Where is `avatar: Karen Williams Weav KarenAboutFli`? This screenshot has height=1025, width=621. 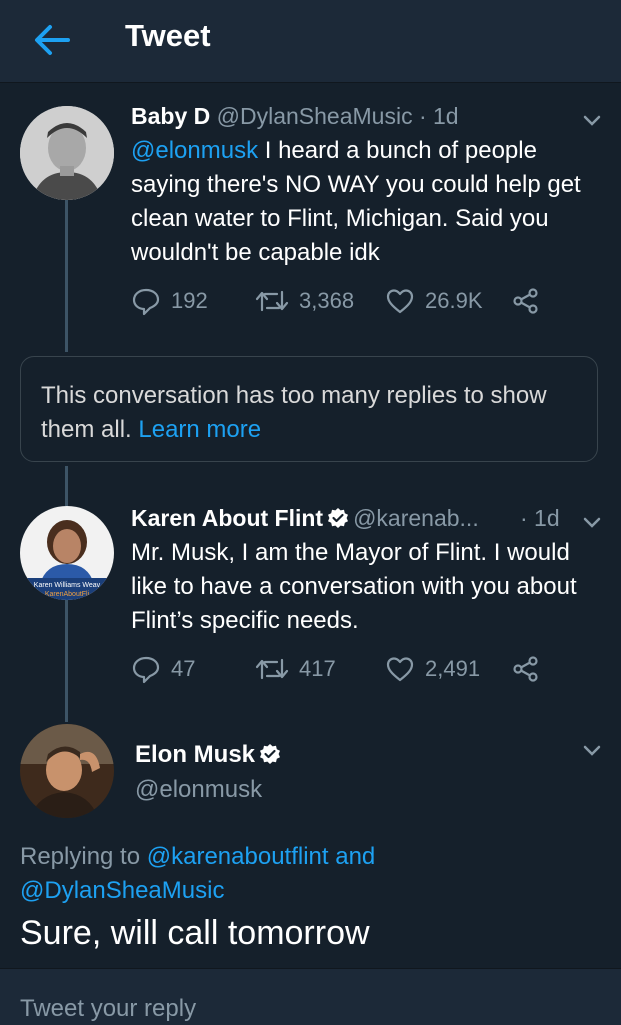
avatar: Karen Williams Weav KarenAboutFli is located at coordinates (67, 553).